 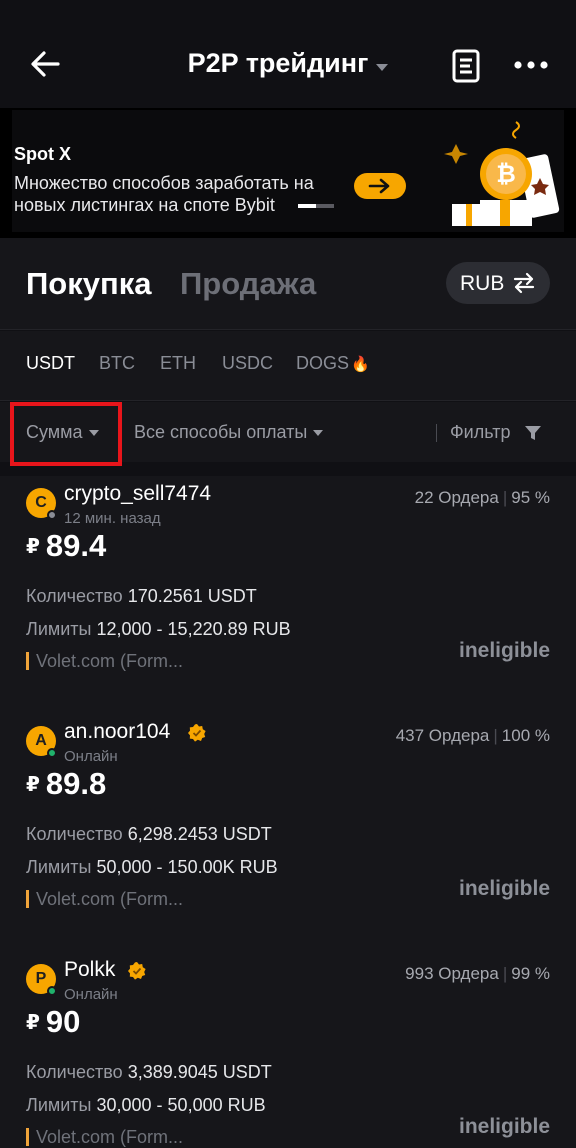 I want to click on tab-dogs: DOGS 🔥, so click(x=333, y=363).